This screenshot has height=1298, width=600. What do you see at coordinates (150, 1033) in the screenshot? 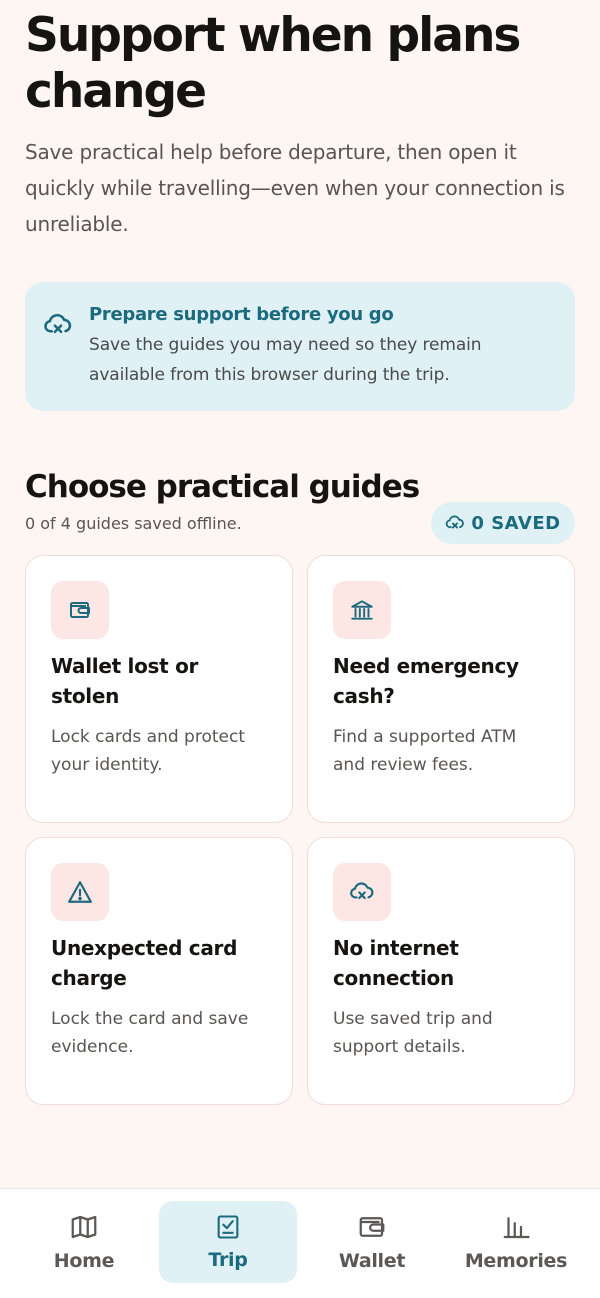
I see `guide-description: Lock the card and save evidence.` at bounding box center [150, 1033].